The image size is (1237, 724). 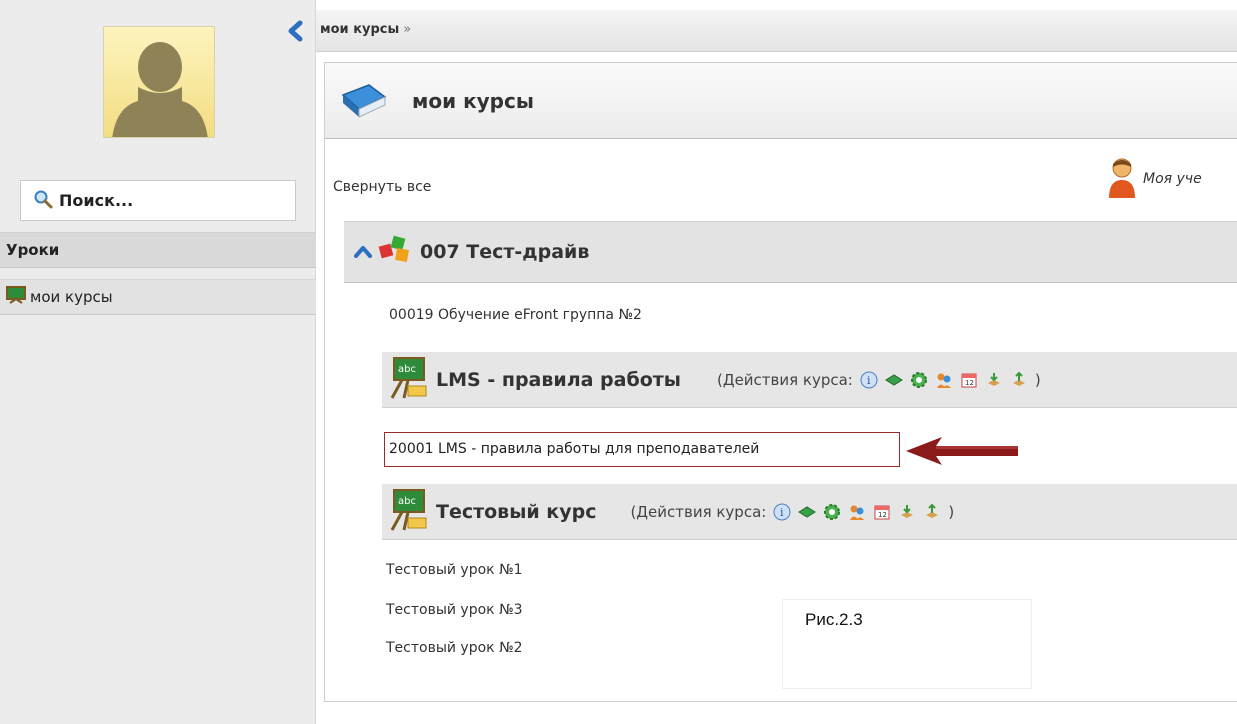 What do you see at coordinates (558, 380) in the screenshot?
I see `course-title: LMS - правила работы` at bounding box center [558, 380].